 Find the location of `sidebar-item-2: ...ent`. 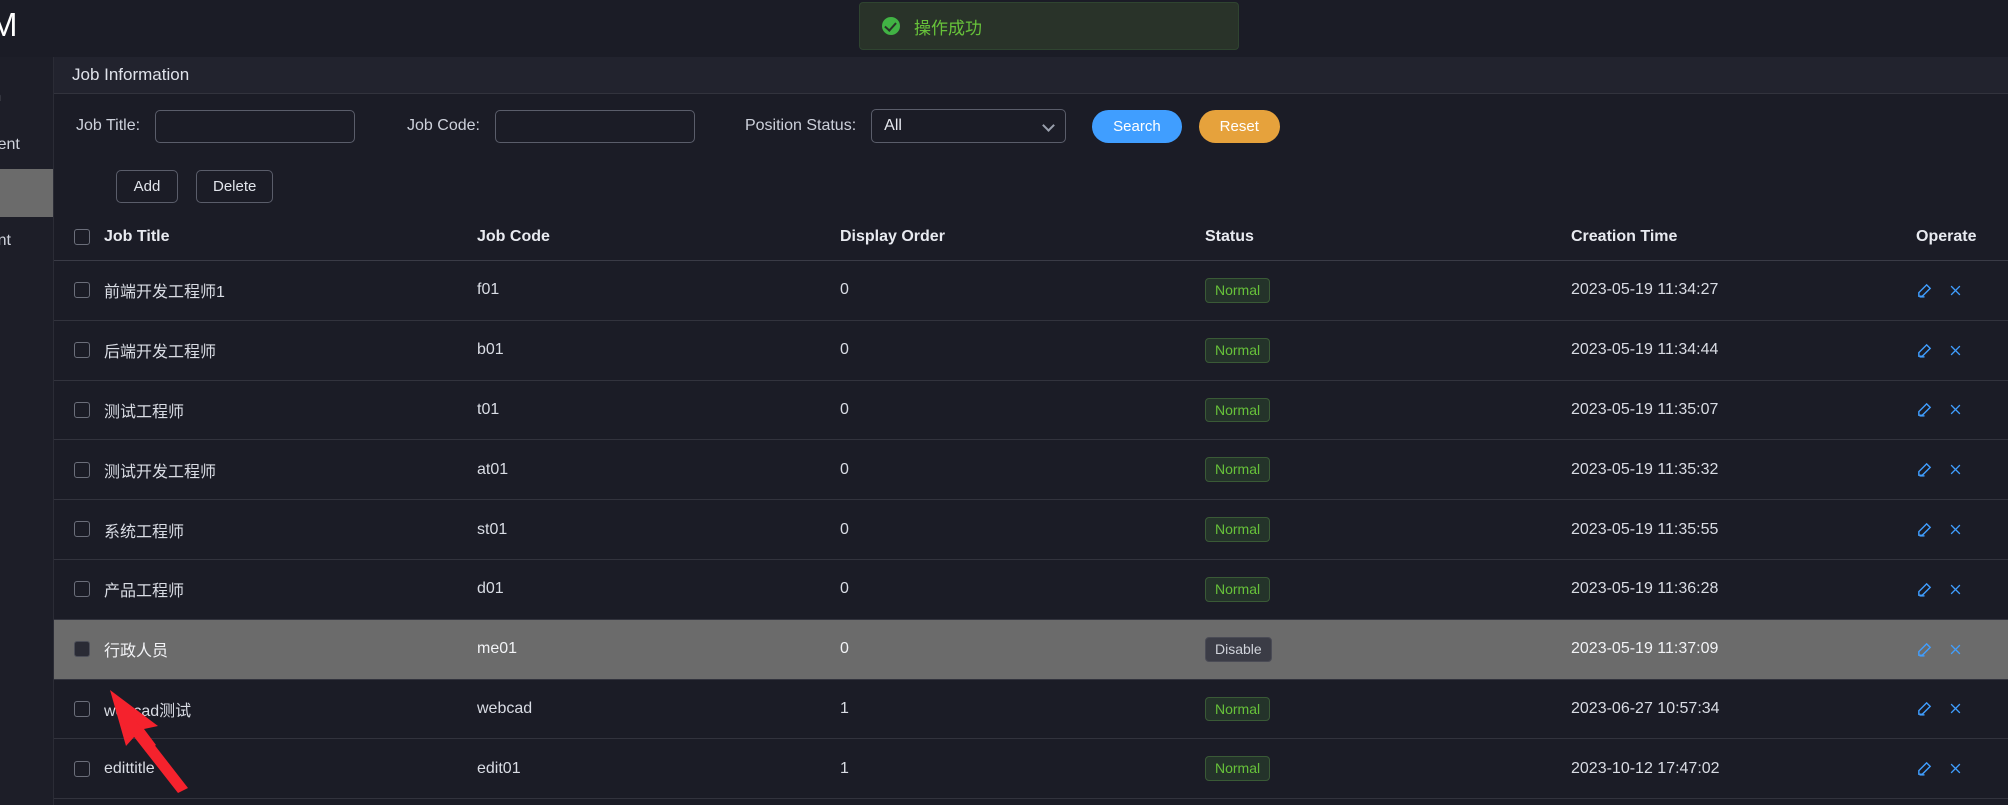

sidebar-item-2: ...ent is located at coordinates (26, 193).